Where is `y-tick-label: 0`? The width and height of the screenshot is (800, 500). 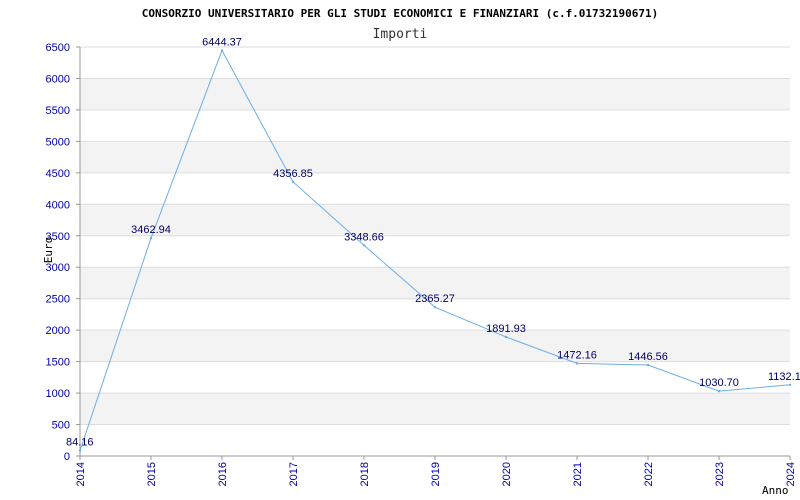 y-tick-label: 0 is located at coordinates (67, 457).